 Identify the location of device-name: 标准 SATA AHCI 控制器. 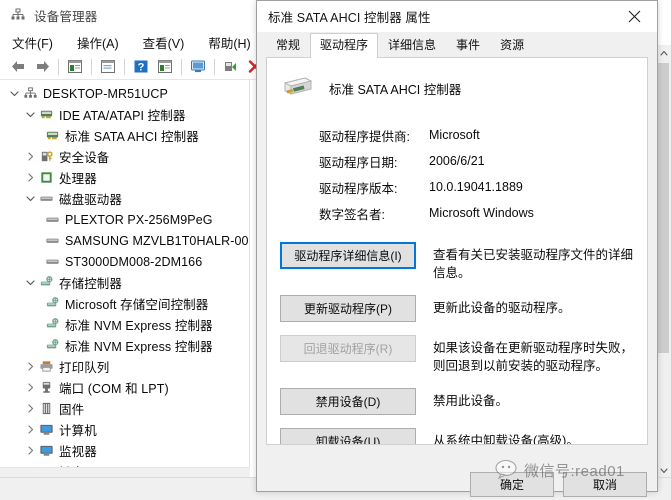
(395, 90).